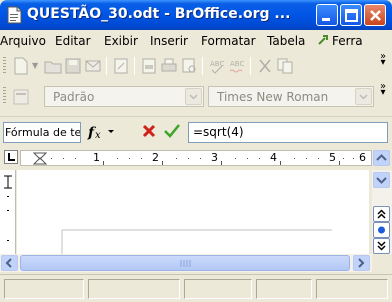  I want to click on status-style-cell, so click(134, 289).